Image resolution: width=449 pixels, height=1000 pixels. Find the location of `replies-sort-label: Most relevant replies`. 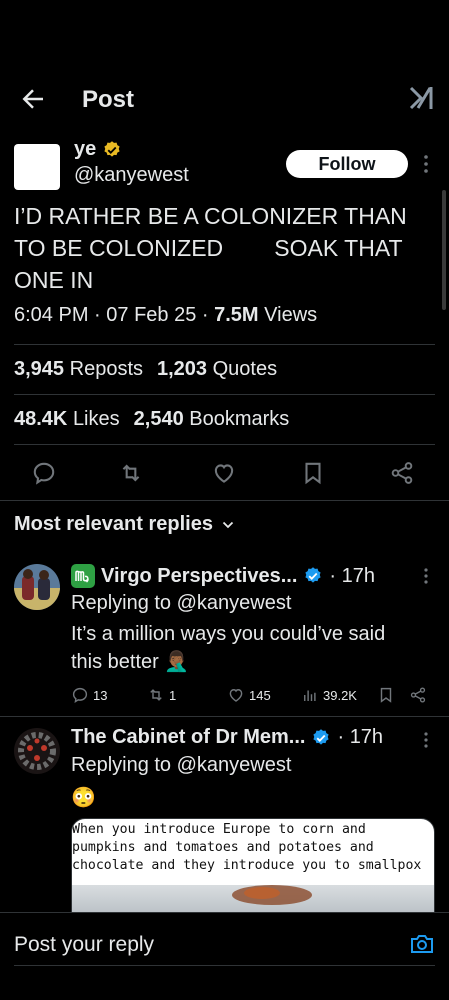

replies-sort-label: Most relevant replies is located at coordinates (113, 524).